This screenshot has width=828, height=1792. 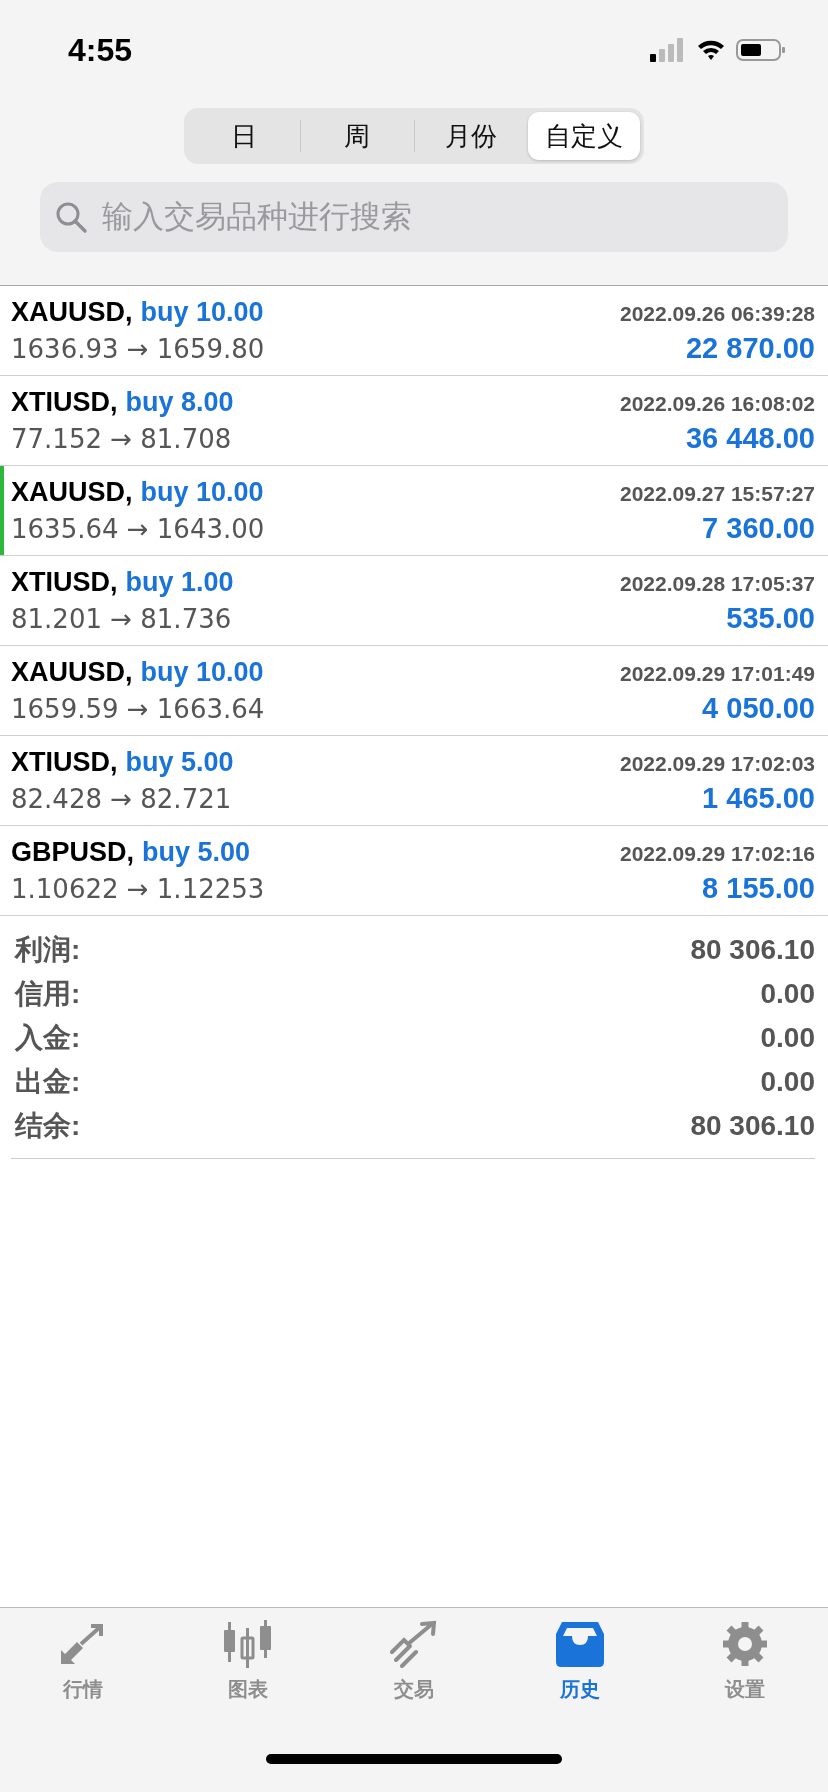 I want to click on summary-label: 出金:, so click(x=48, y=1082).